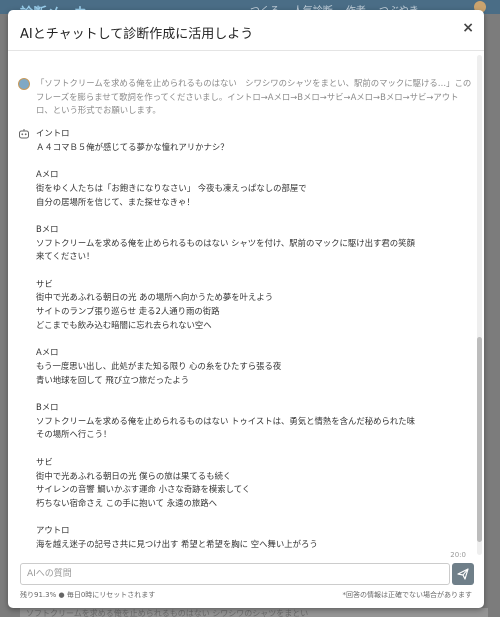 The width and height of the screenshot is (500, 617). Describe the element at coordinates (137, 34) in the screenshot. I see `modal-title: AIとチャットして診断作成に活用しよう` at that location.